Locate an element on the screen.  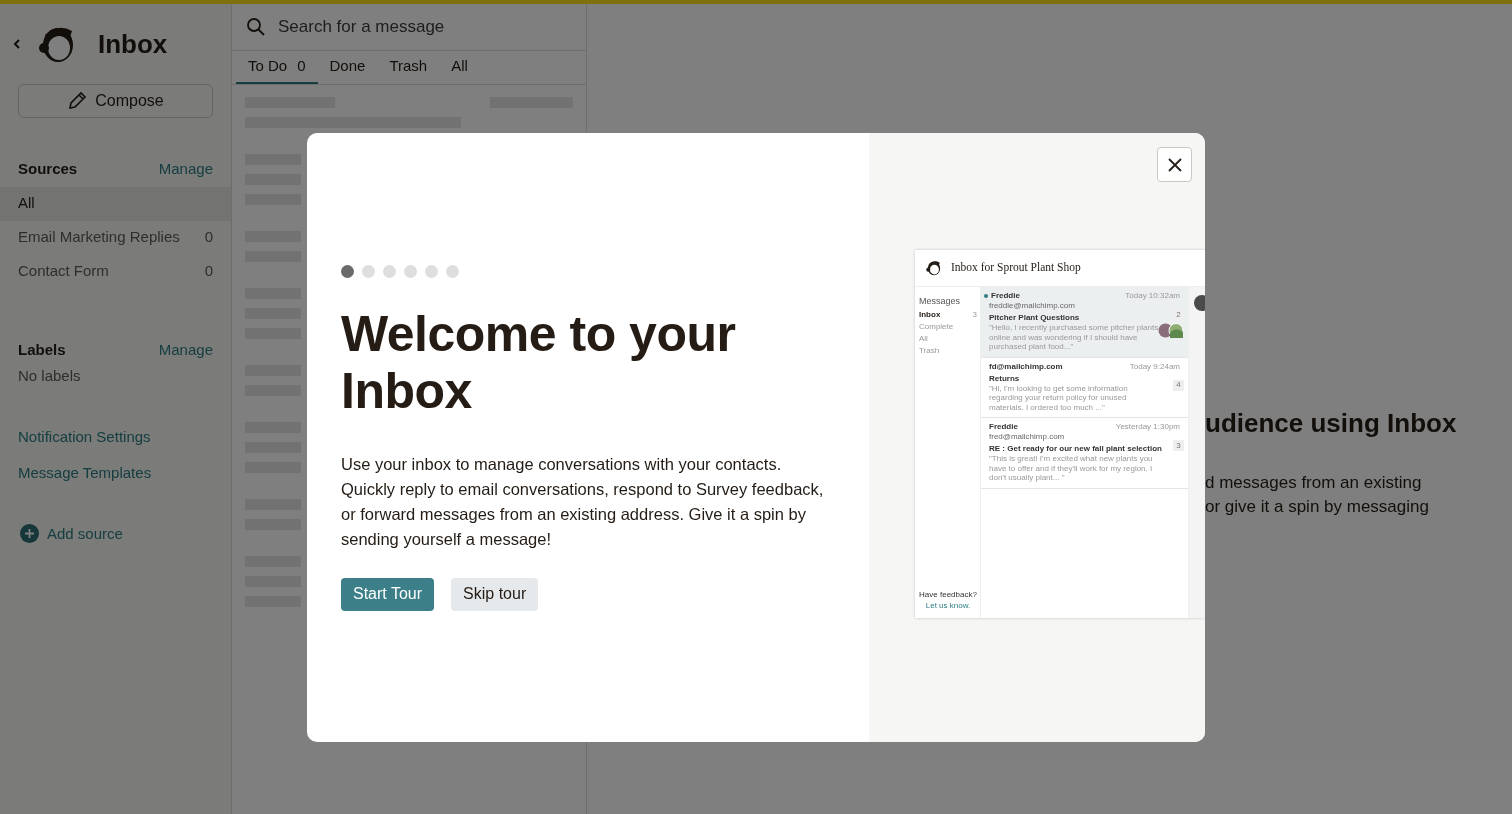
preview-title: Inbox for Sprout Plant Shop is located at coordinates (1016, 268).